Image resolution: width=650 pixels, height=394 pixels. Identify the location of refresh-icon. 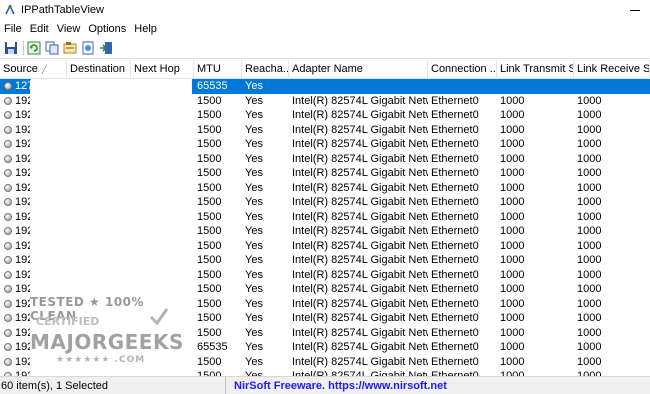
(34, 48).